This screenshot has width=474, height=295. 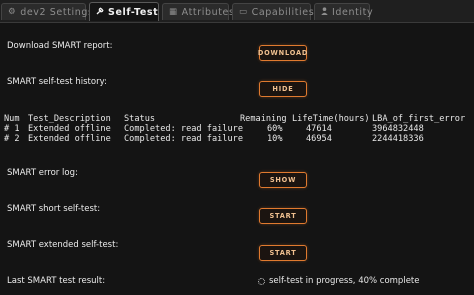 I want to click on cell-lba: 2244418336, so click(x=398, y=139).